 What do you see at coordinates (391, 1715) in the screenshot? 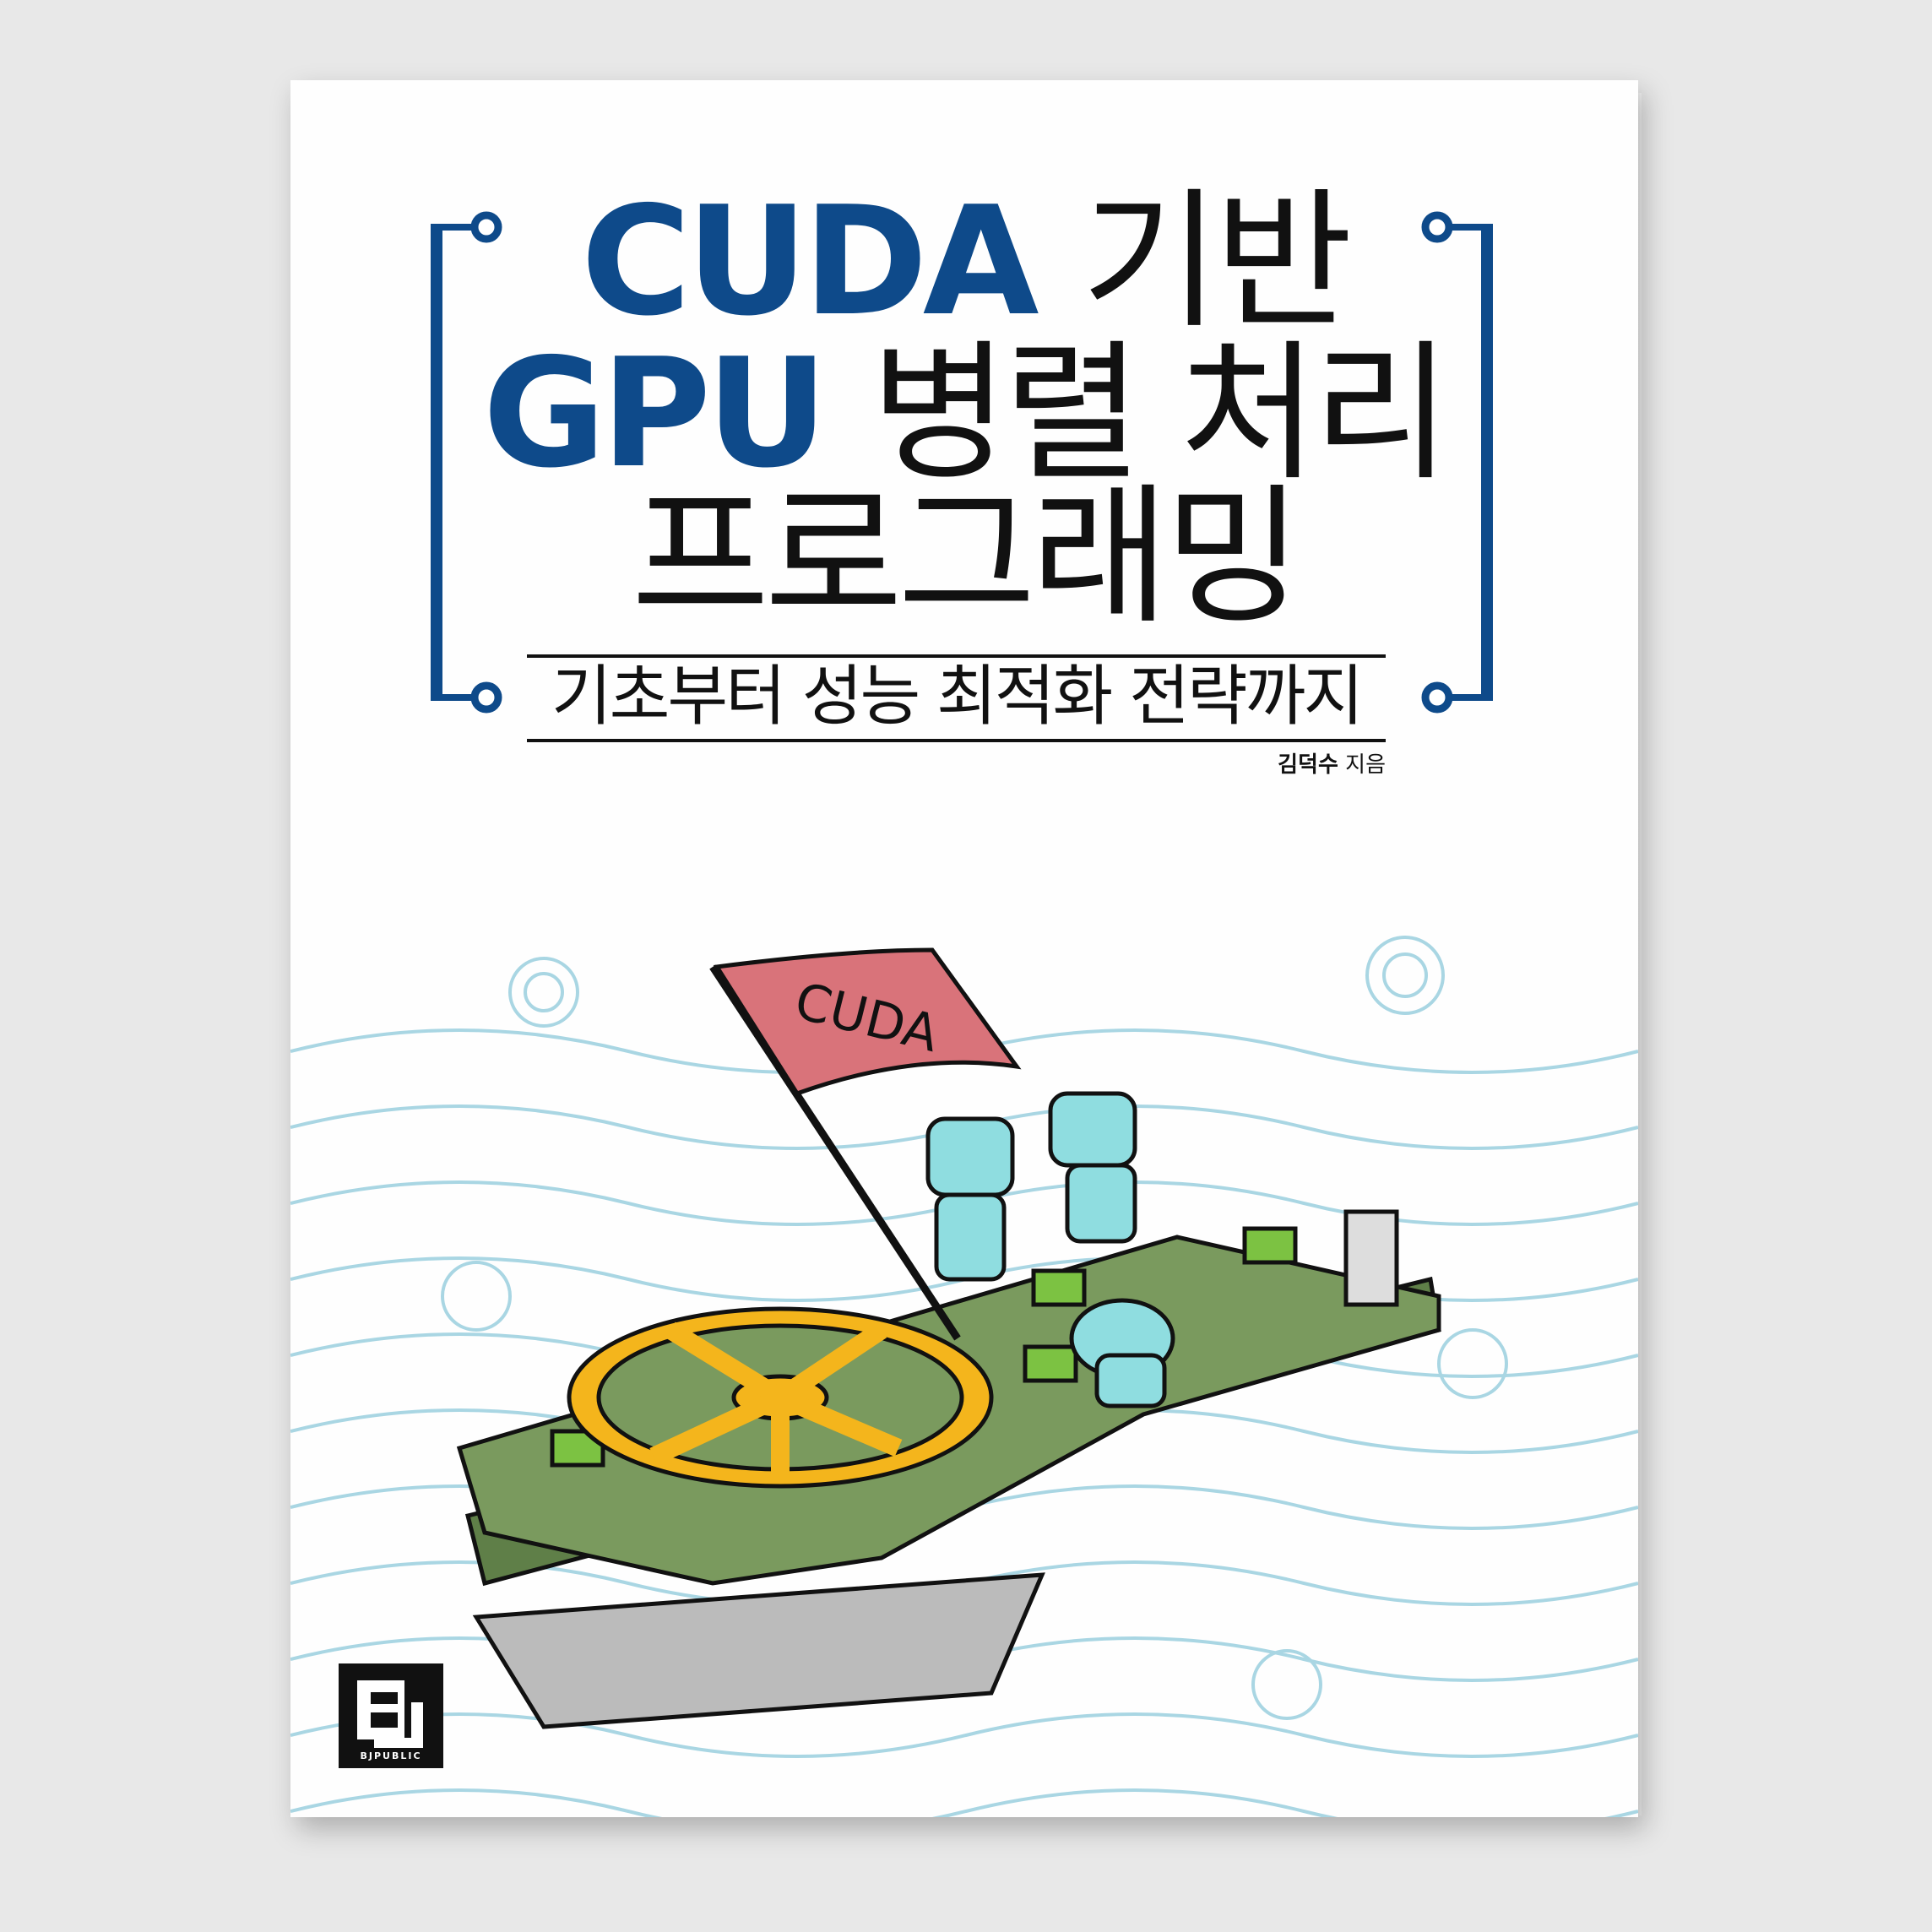
I see `publisher-logo: BJPUBLIC` at bounding box center [391, 1715].